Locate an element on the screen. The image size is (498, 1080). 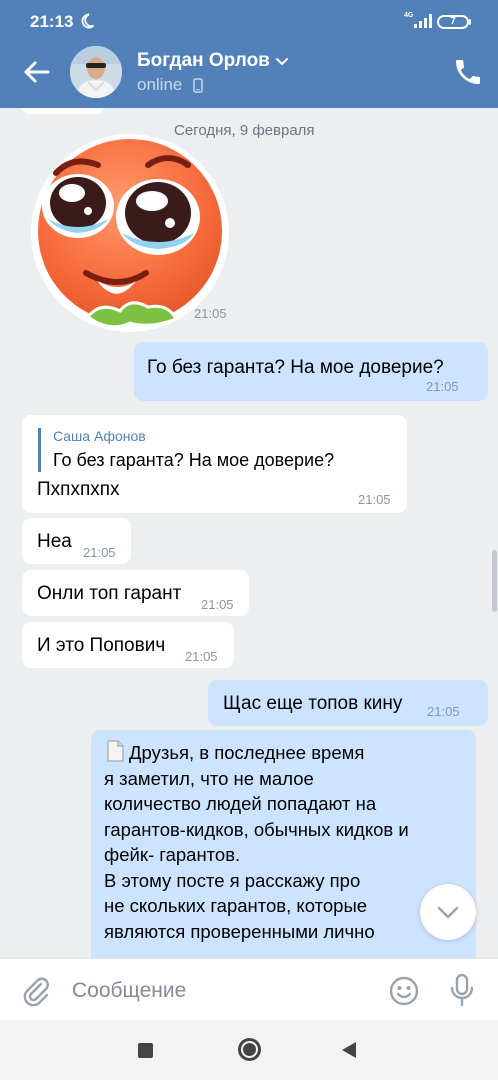
chat-header: 21:13 4G 7 Богдан Орлов online is located at coordinates (249, 54).